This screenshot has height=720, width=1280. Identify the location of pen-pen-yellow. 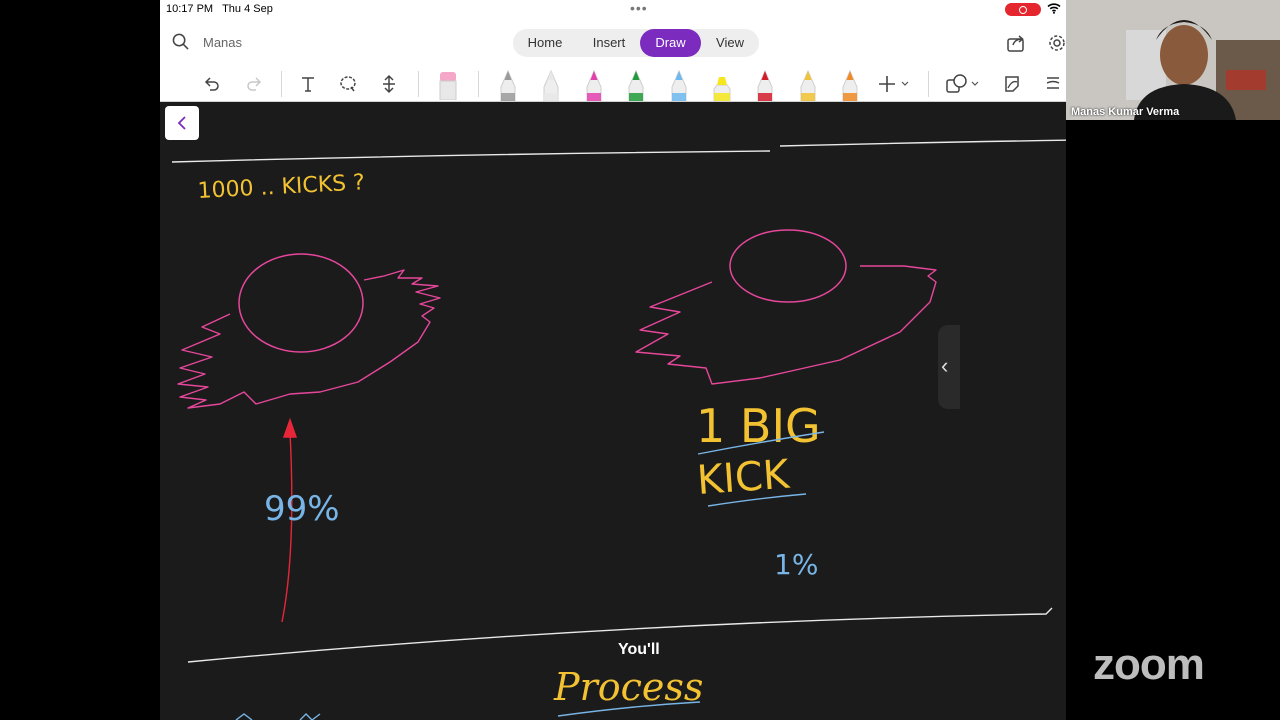
(808, 84).